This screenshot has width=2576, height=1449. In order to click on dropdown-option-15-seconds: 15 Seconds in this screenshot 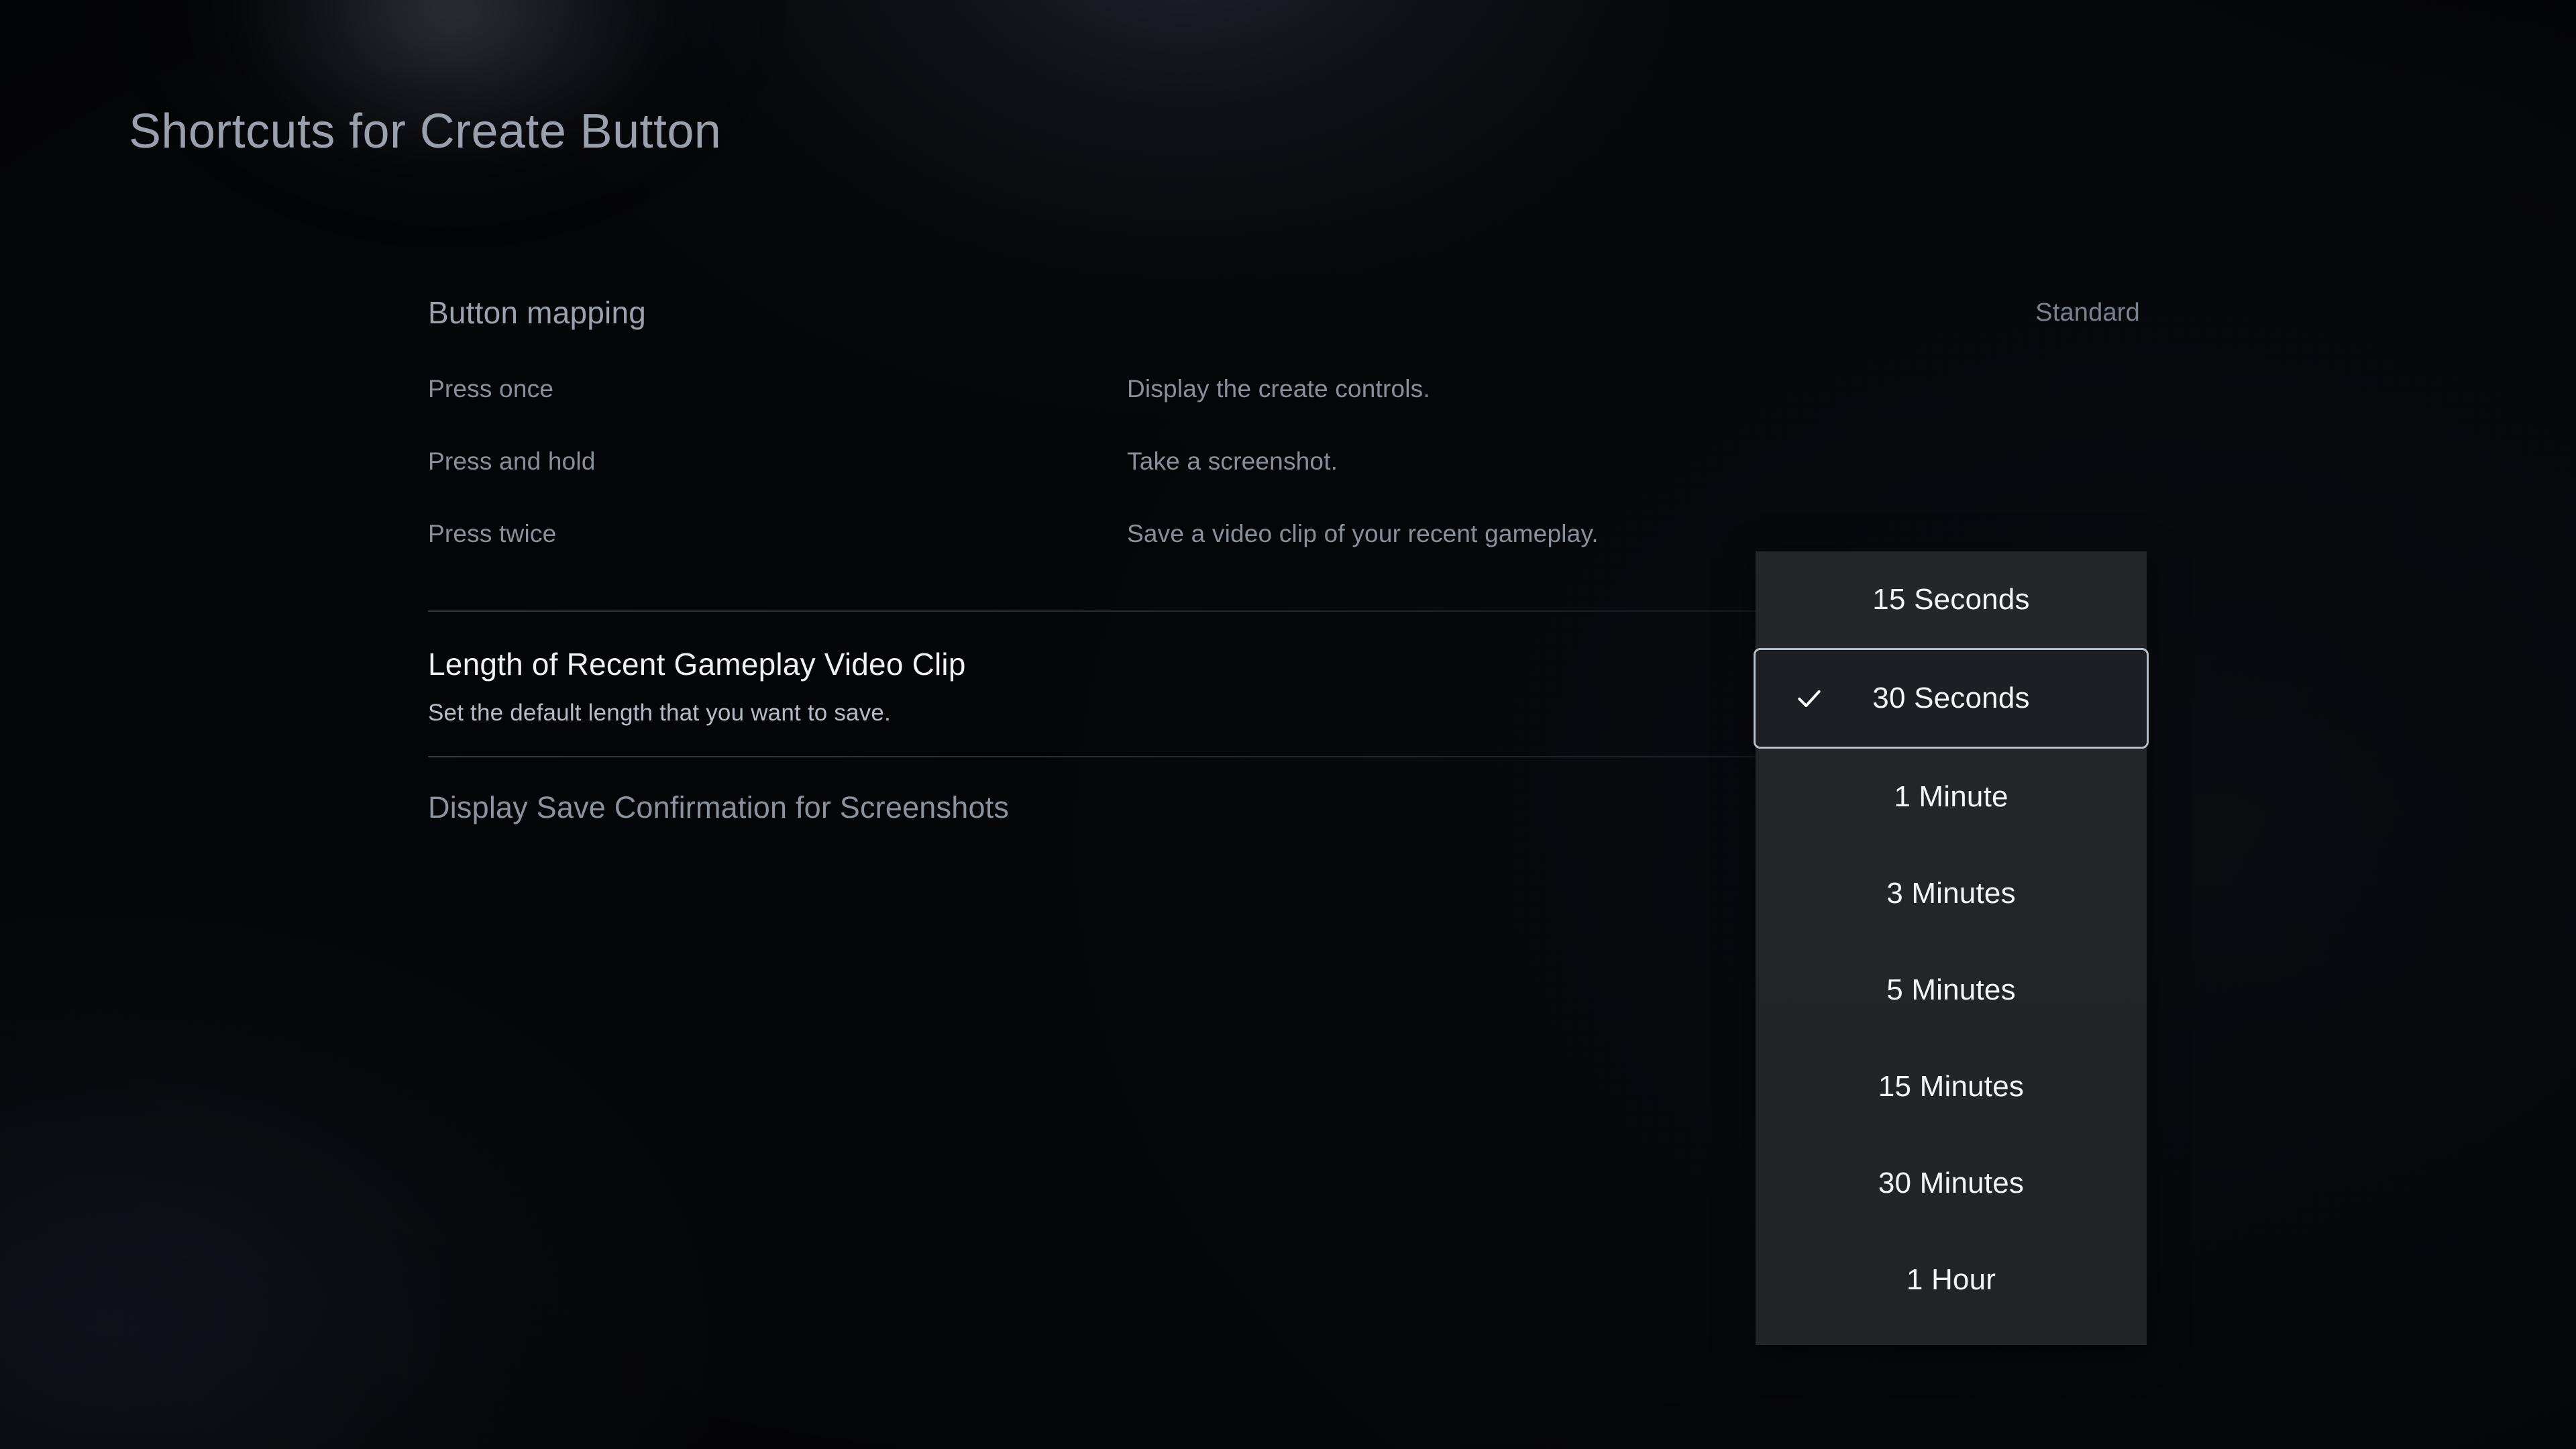, I will do `click(1951, 599)`.